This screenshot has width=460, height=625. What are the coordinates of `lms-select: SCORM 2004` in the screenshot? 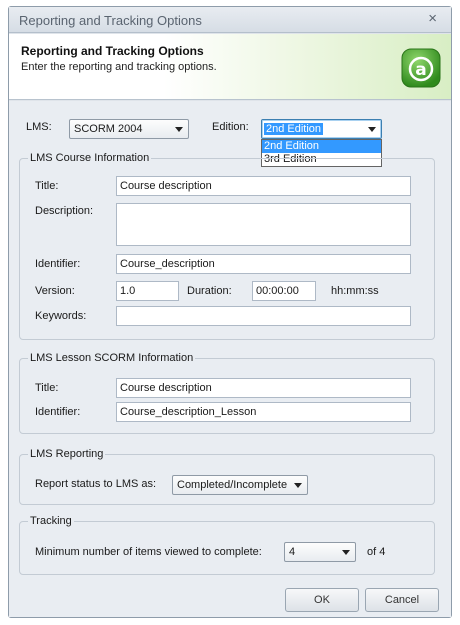 It's located at (129, 129).